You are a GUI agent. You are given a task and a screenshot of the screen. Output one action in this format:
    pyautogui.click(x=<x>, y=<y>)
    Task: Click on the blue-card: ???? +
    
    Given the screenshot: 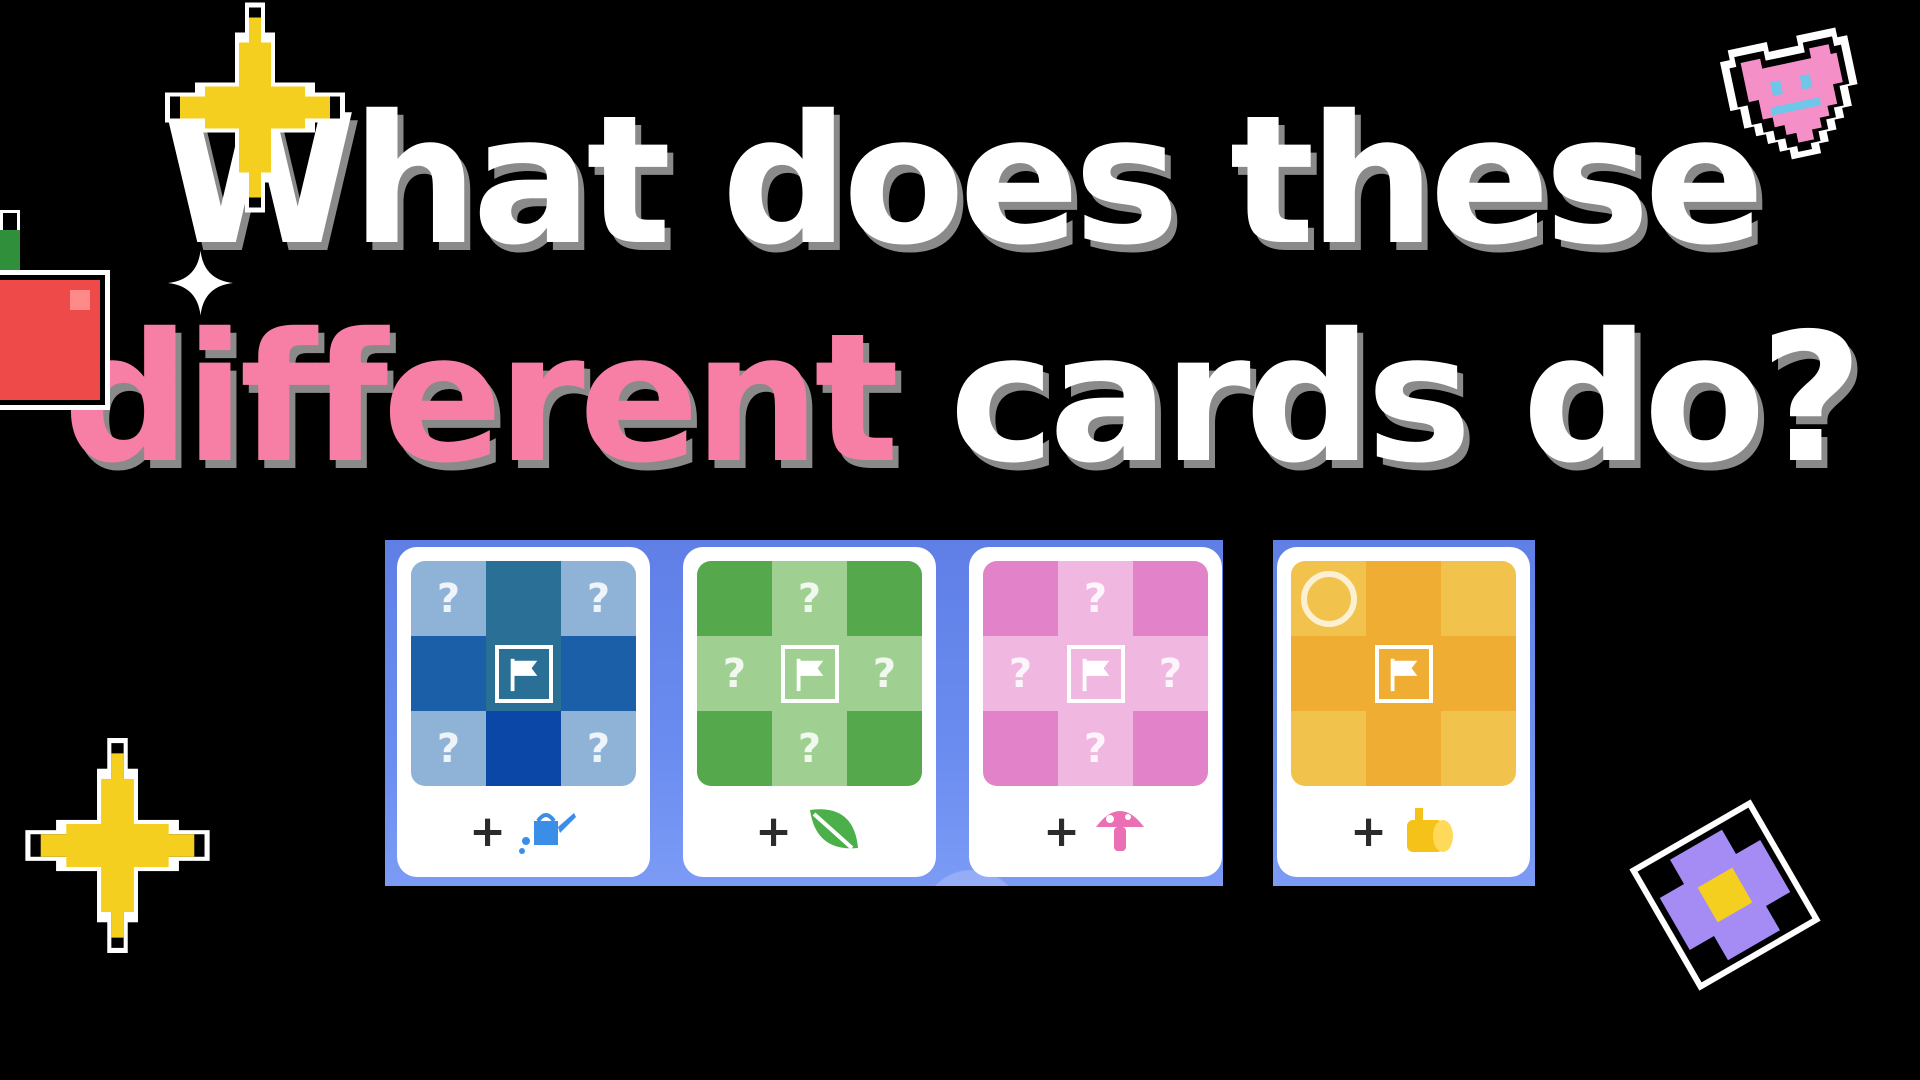 What is the action you would take?
    pyautogui.click(x=523, y=712)
    